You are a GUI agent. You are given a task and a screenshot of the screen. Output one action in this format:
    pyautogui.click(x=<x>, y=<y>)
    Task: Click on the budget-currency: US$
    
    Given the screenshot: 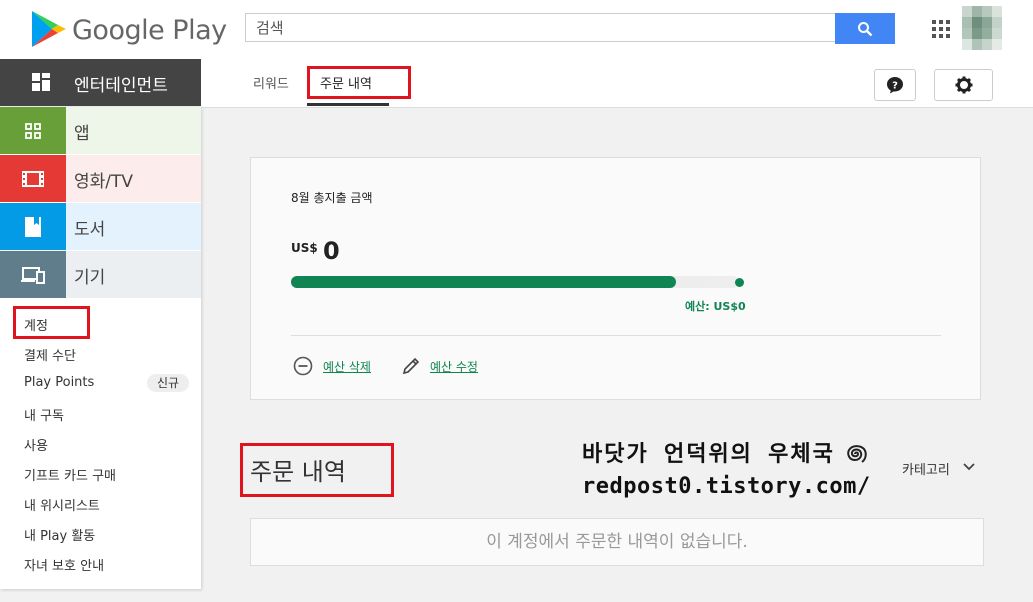 What is the action you would take?
    pyautogui.click(x=304, y=248)
    